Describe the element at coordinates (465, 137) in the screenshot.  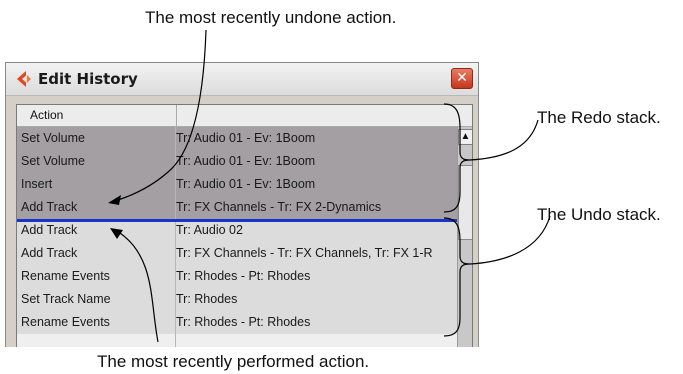
I see `scroll-up-arrow-icon: ▲` at that location.